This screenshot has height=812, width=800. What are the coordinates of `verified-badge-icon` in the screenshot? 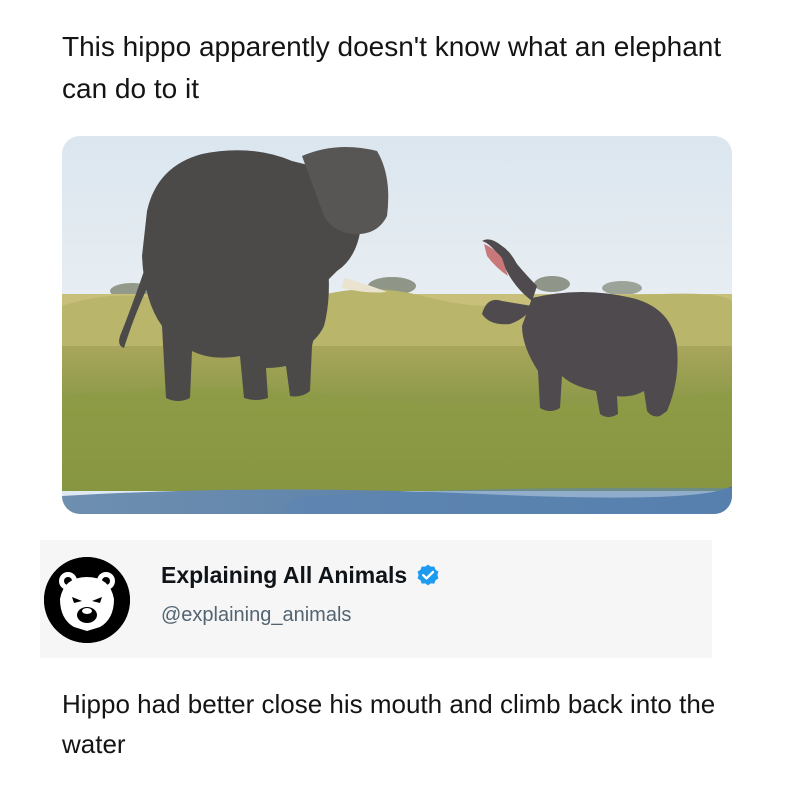 It's located at (428, 574).